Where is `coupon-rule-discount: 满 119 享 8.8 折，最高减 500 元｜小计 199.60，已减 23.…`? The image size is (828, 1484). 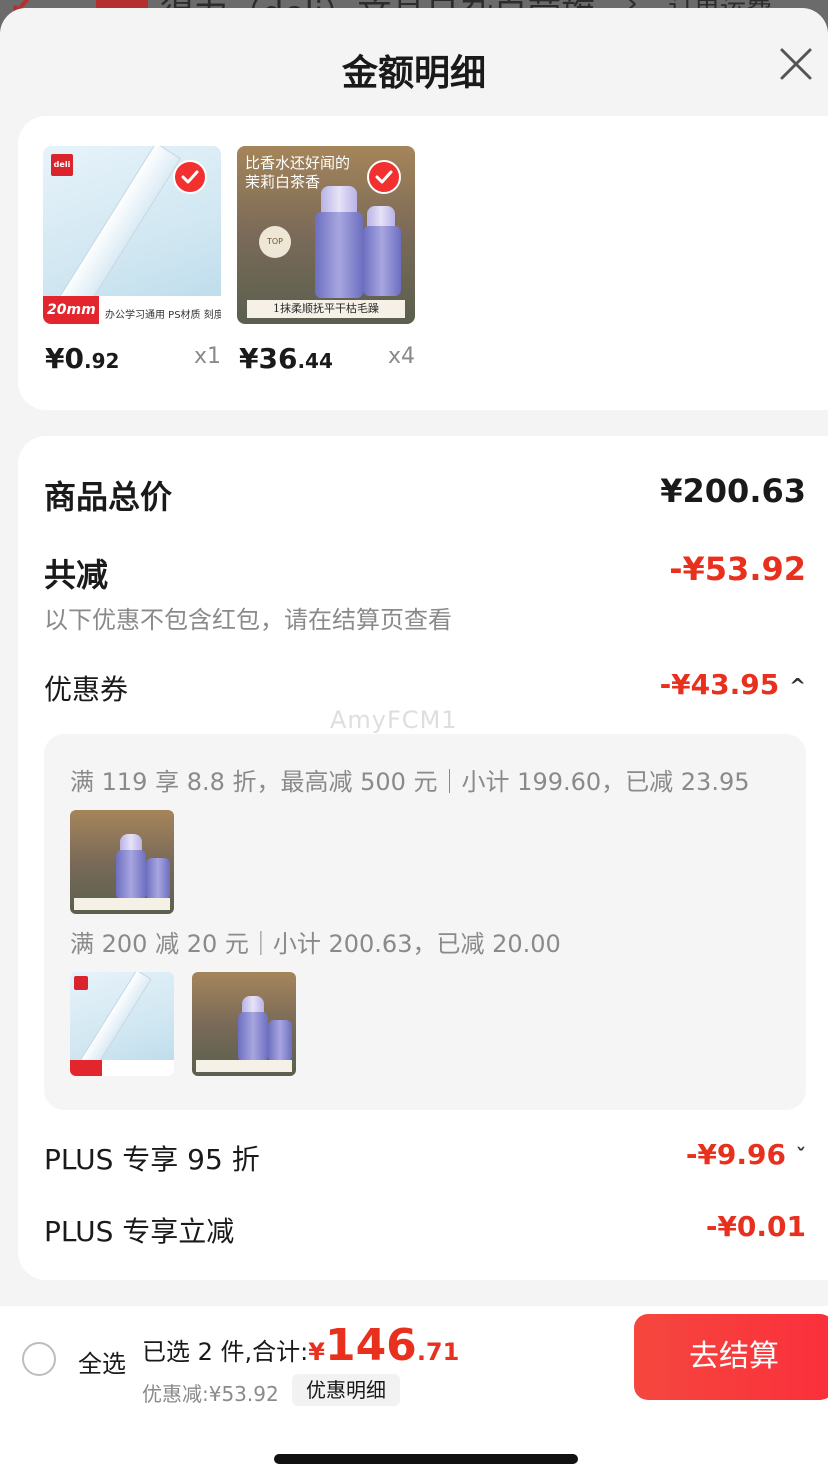
coupon-rule-discount: 满 119 享 8.8 折，最高减 500 元｜小计 199.60，已减 23.… is located at coordinates (410, 782).